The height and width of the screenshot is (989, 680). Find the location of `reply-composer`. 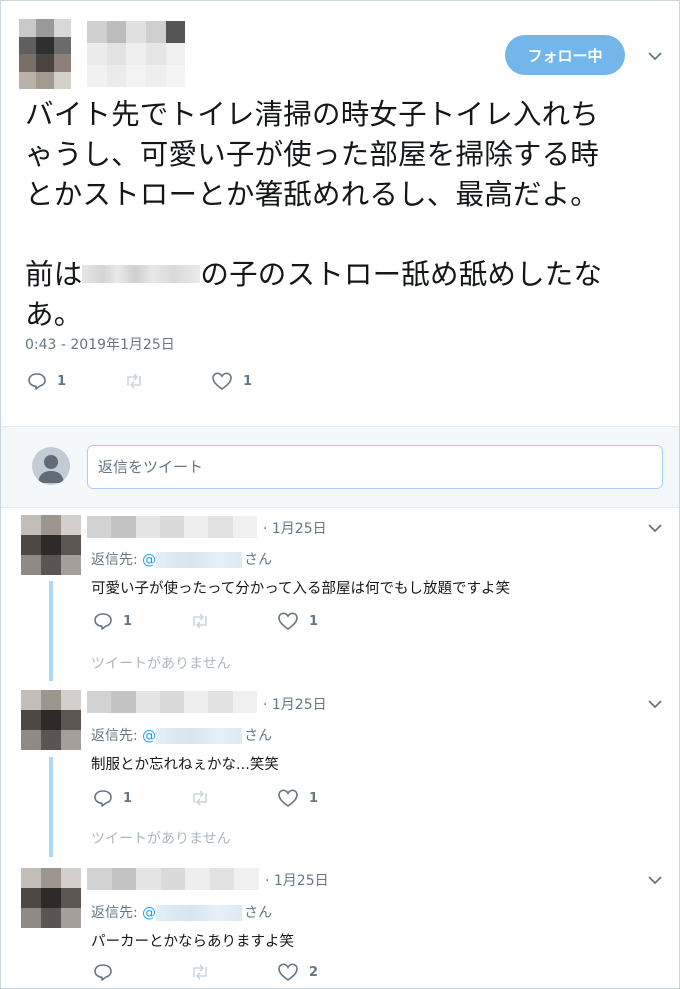

reply-composer is located at coordinates (340, 467).